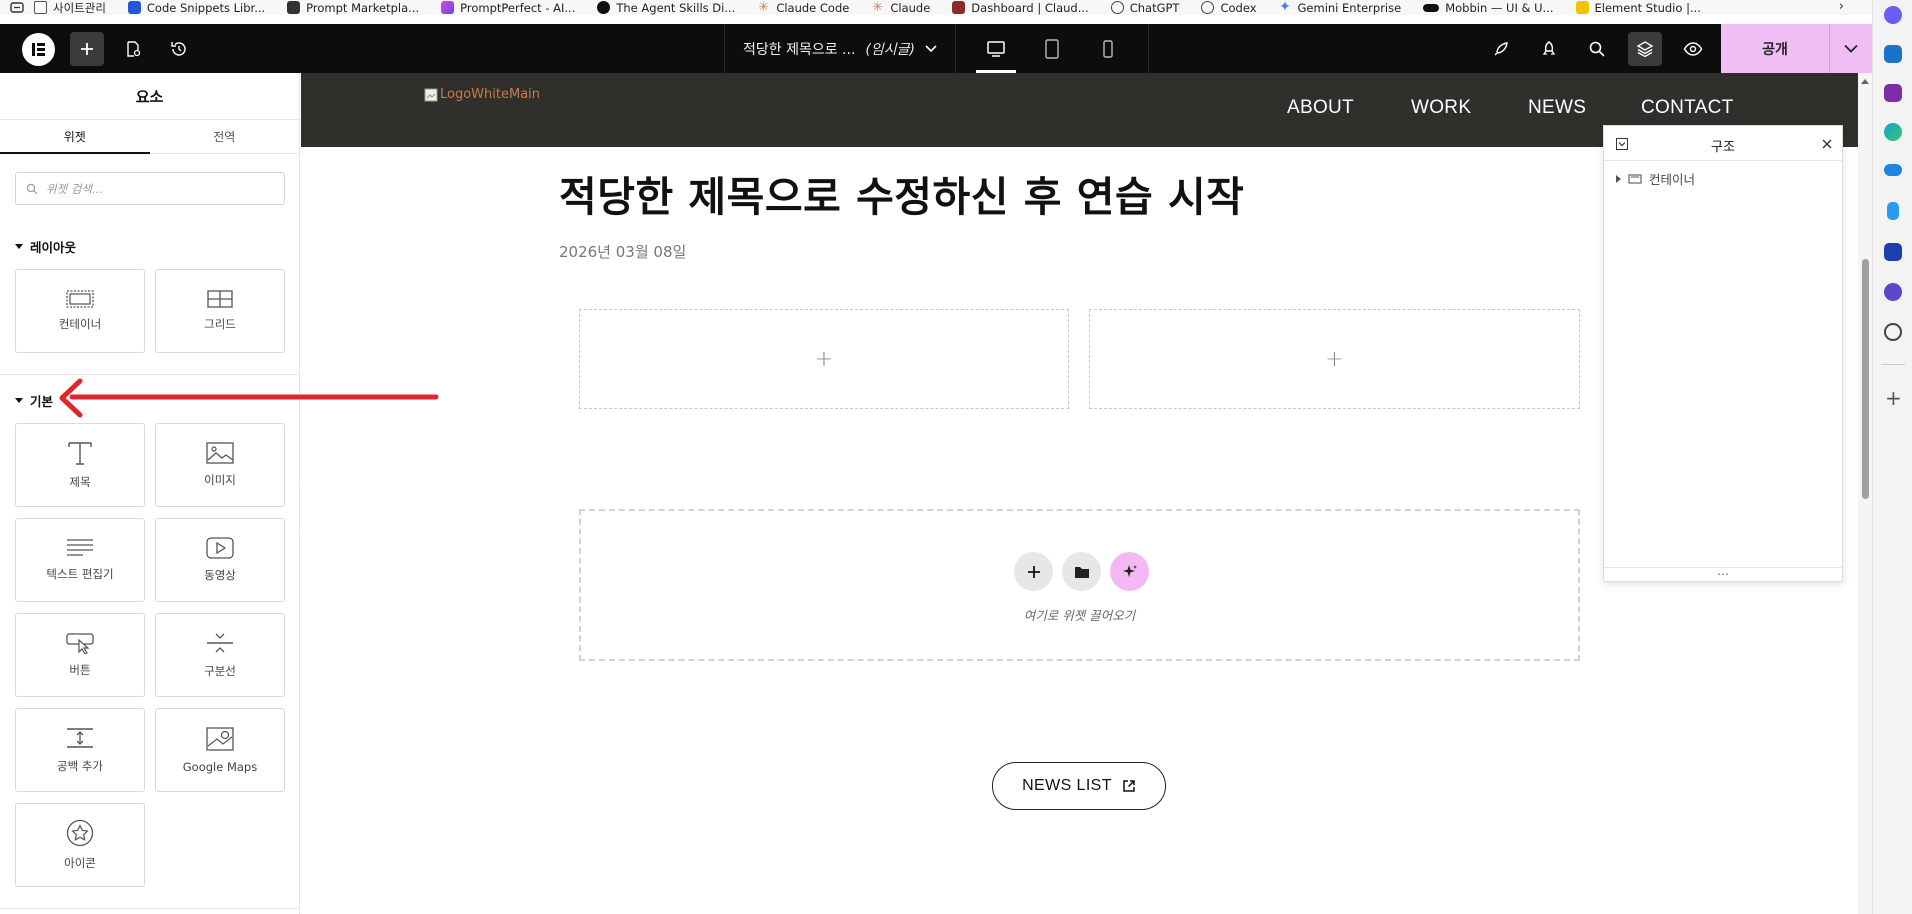 This screenshot has width=1912, height=914. I want to click on widget-container: 컨테이너, so click(80, 311).